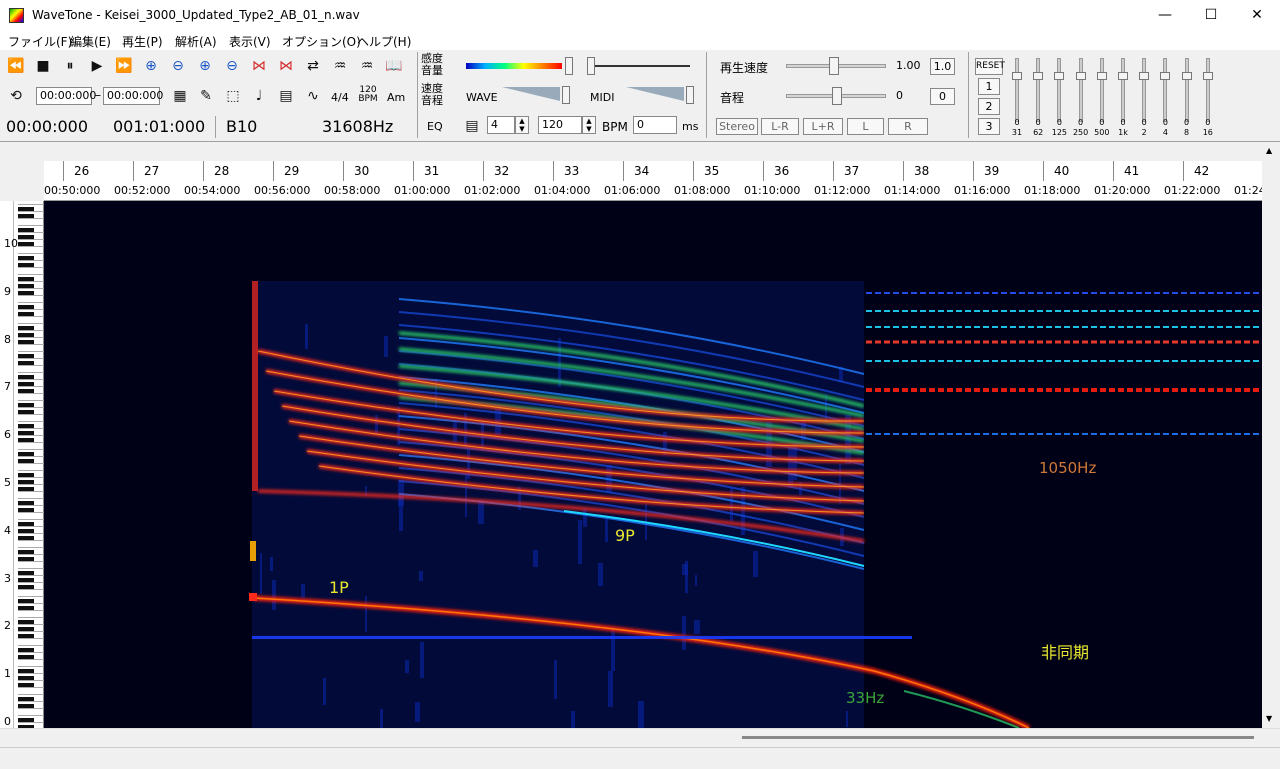 The width and height of the screenshot is (1280, 769). I want to click on eq-reset-button: RESET, so click(989, 66).